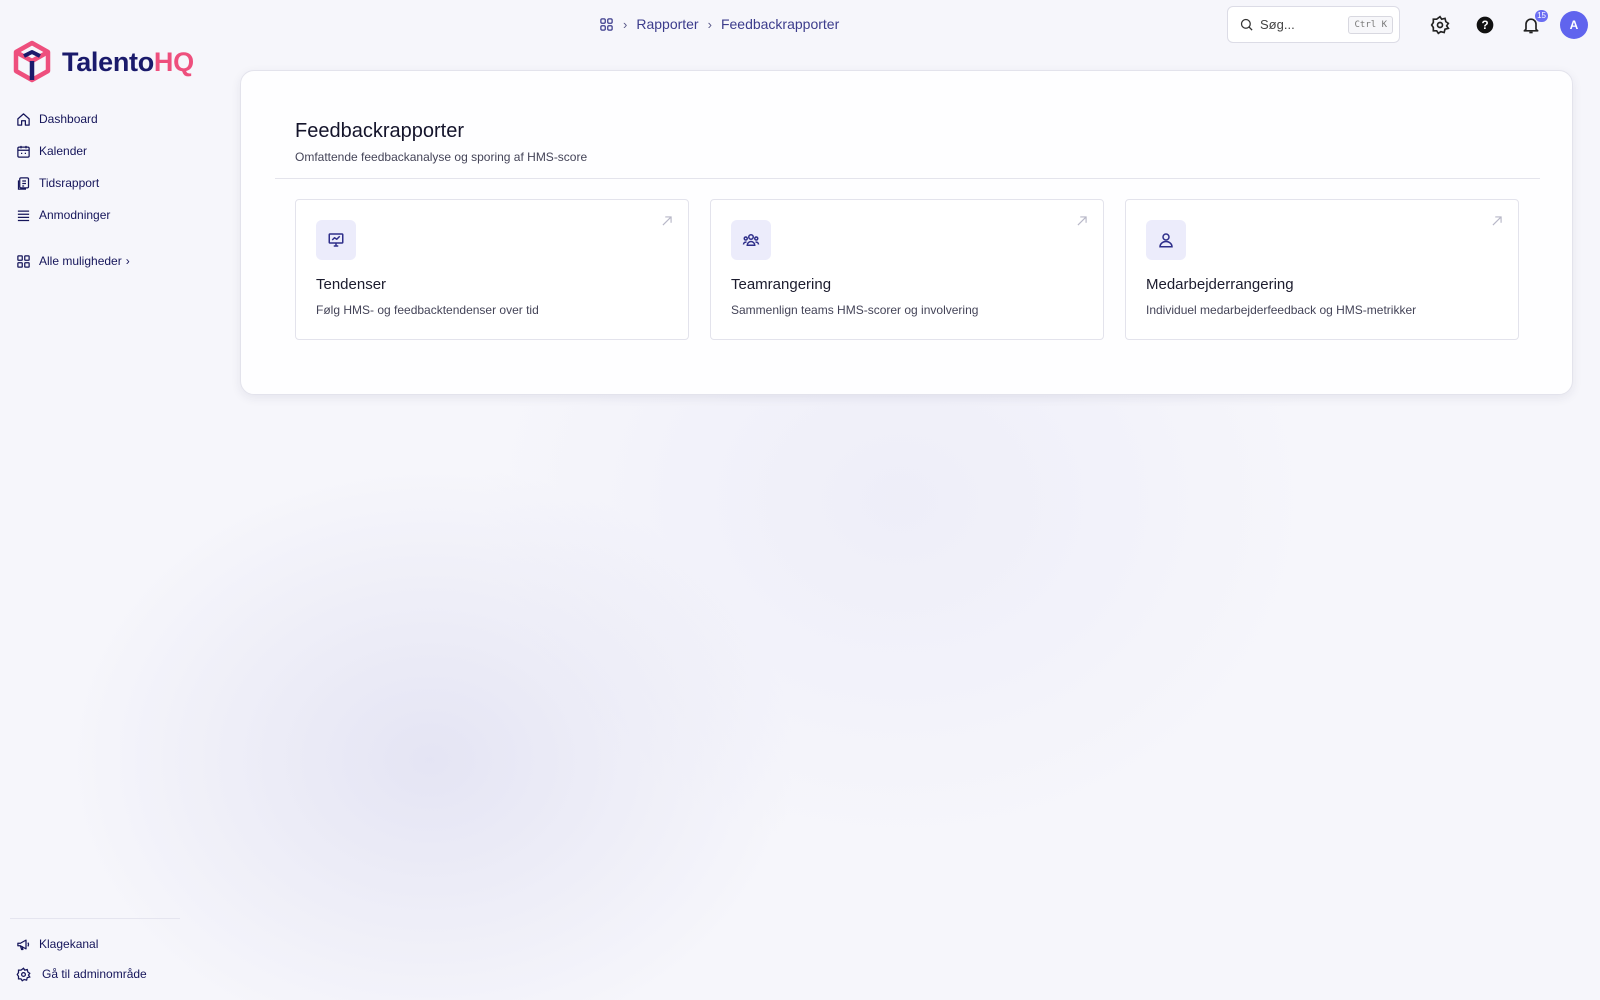 The height and width of the screenshot is (1000, 1600). I want to click on breadcrumb-item-rapporter: Rapporter, so click(667, 24).